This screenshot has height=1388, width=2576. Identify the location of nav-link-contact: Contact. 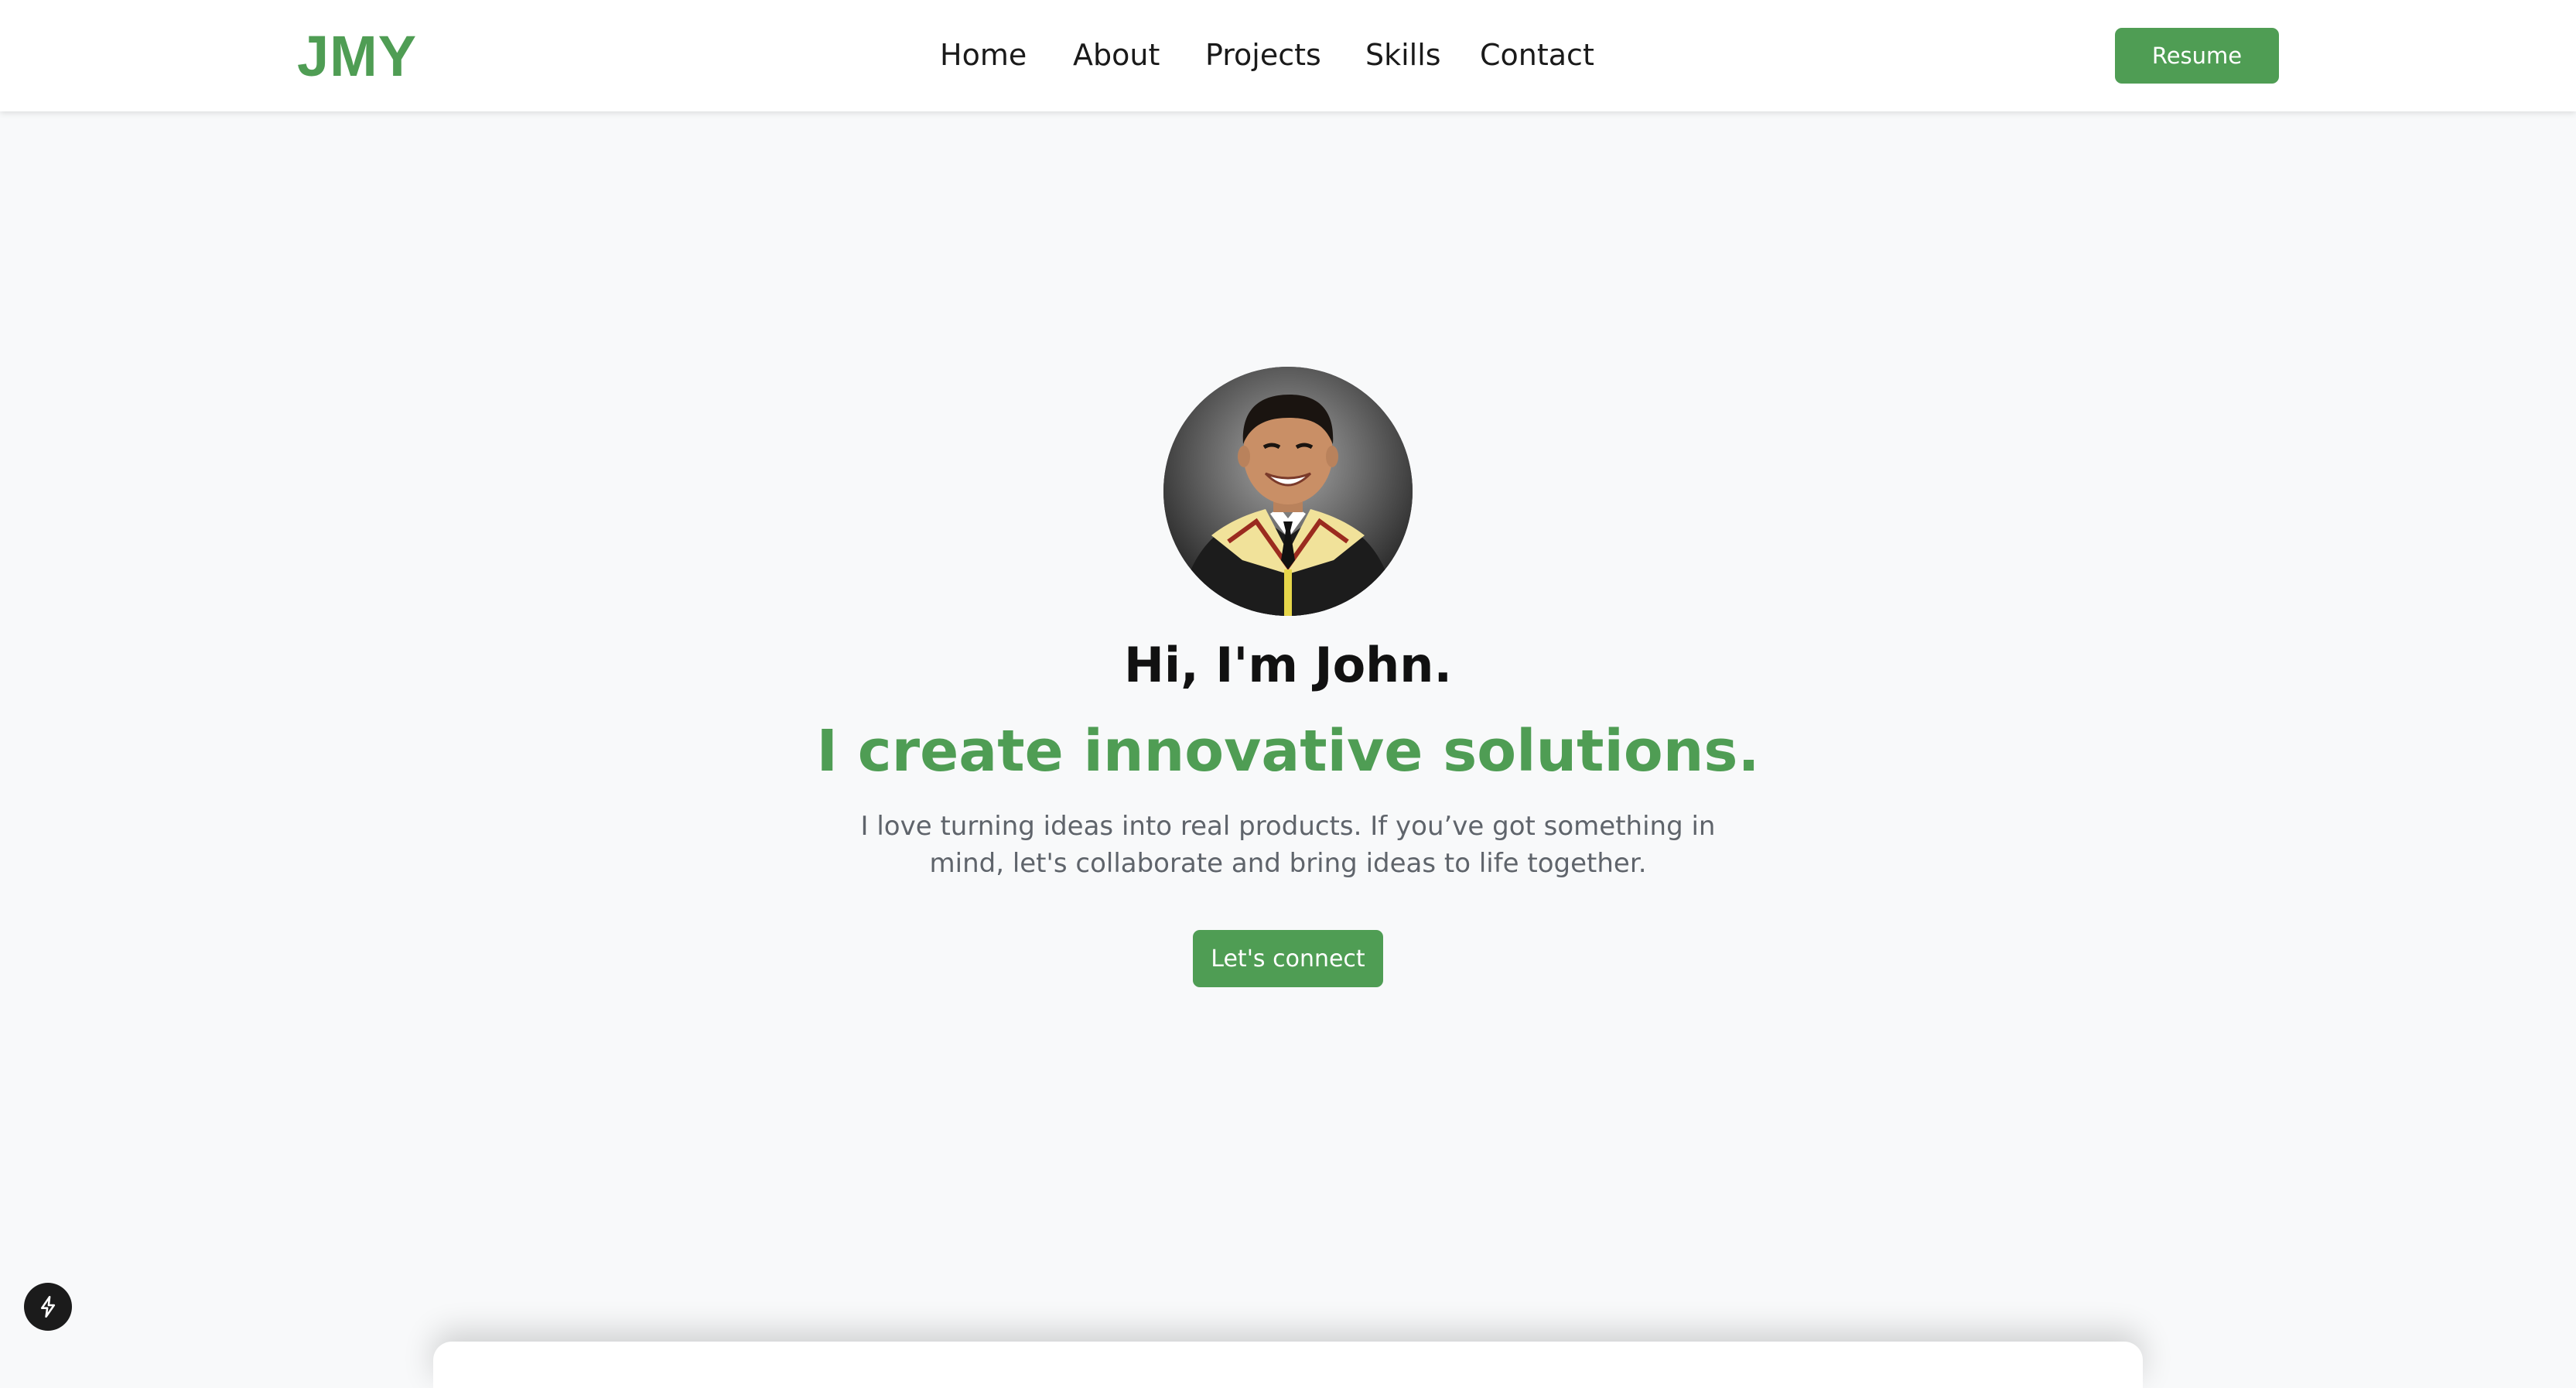
(1537, 55).